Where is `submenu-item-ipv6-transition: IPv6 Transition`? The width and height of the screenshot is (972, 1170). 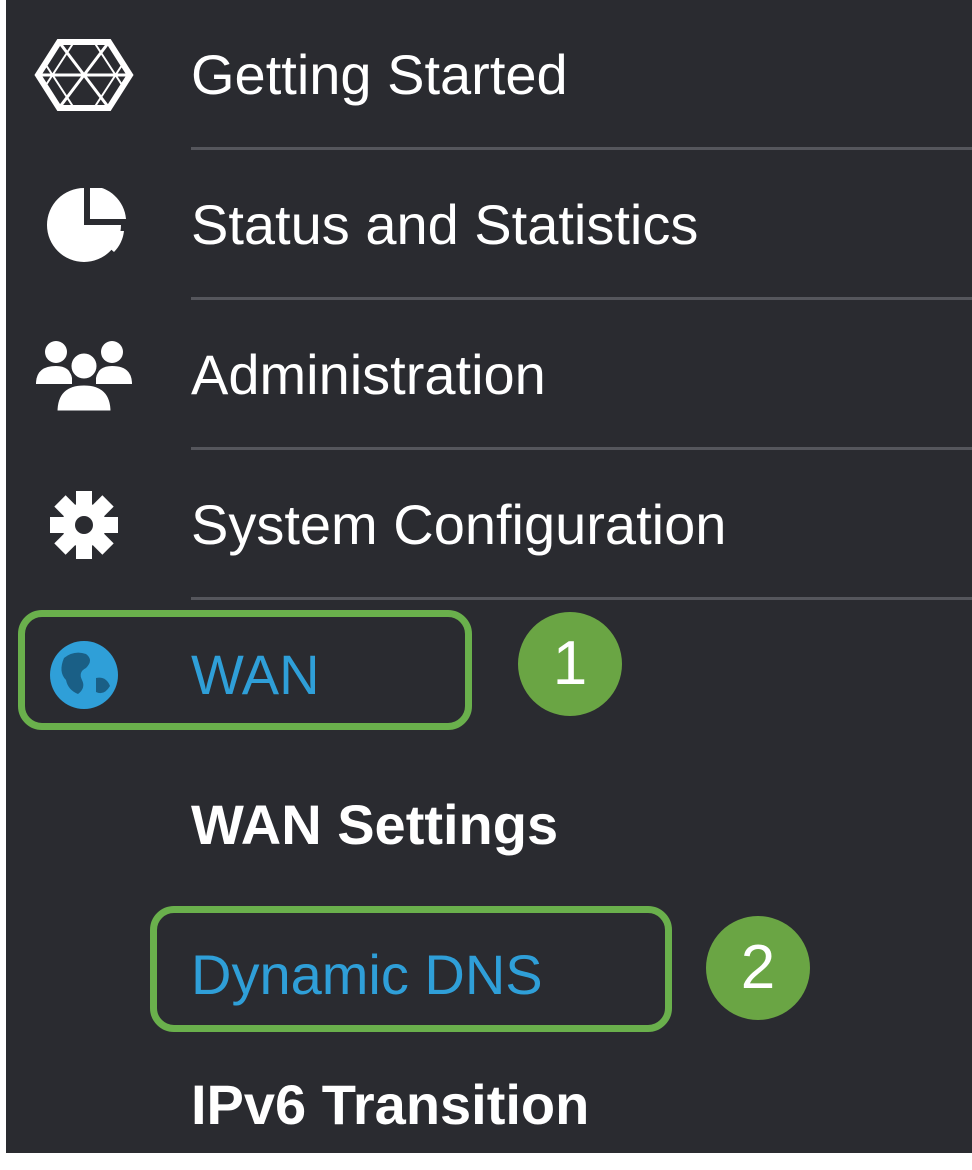
submenu-item-ipv6-transition: IPv6 Transition is located at coordinates (489, 1105).